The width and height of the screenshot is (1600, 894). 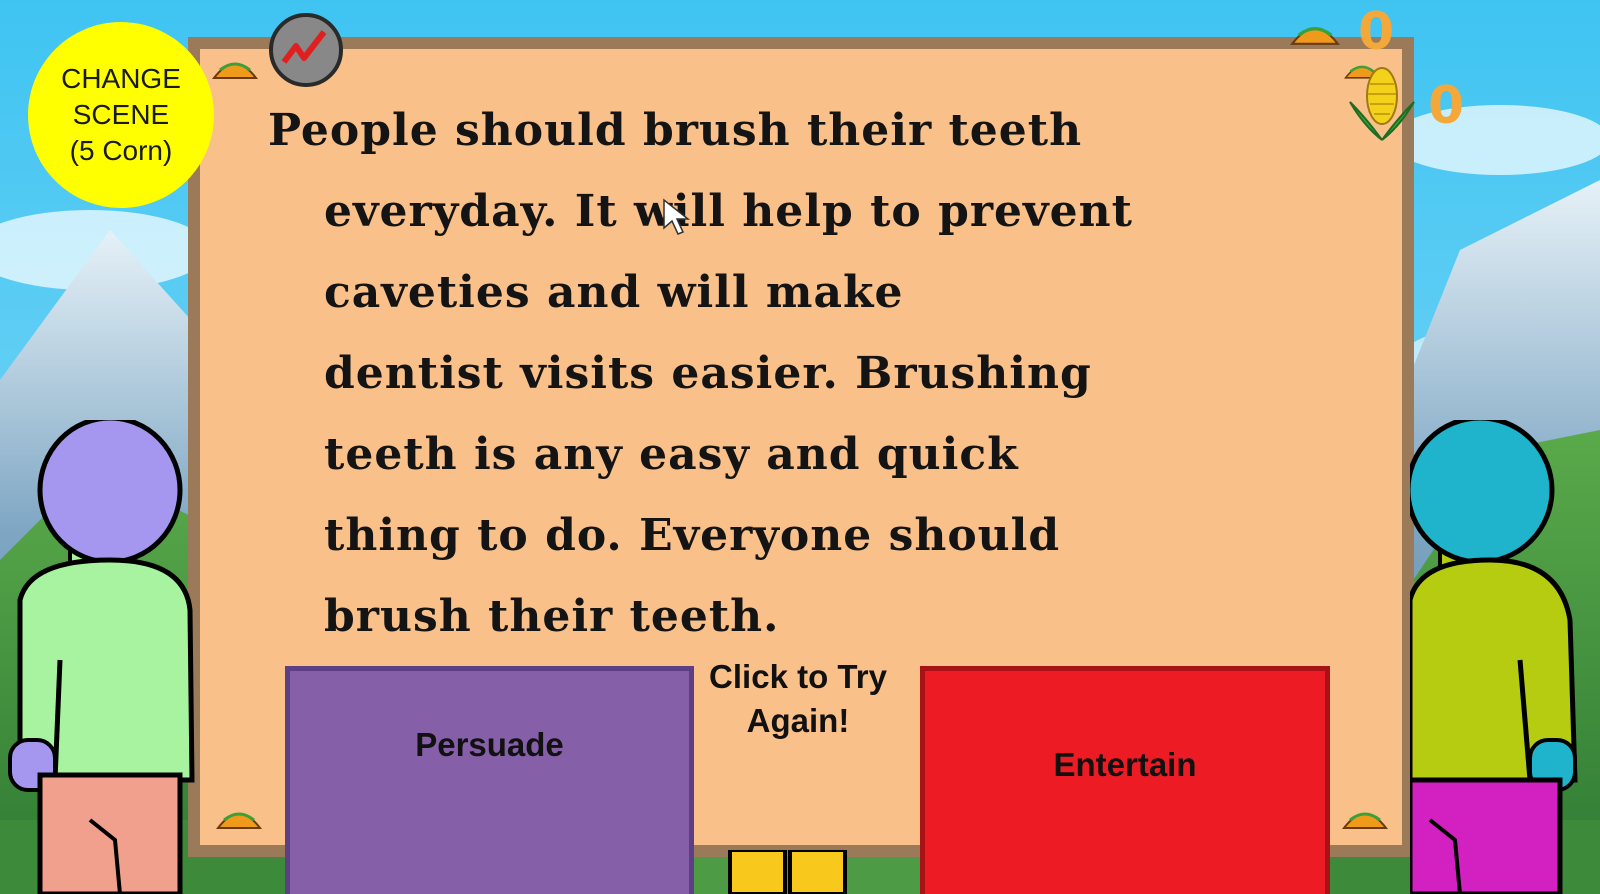 What do you see at coordinates (671, 454) in the screenshot?
I see `passage-line: teeth is any easy and quick` at bounding box center [671, 454].